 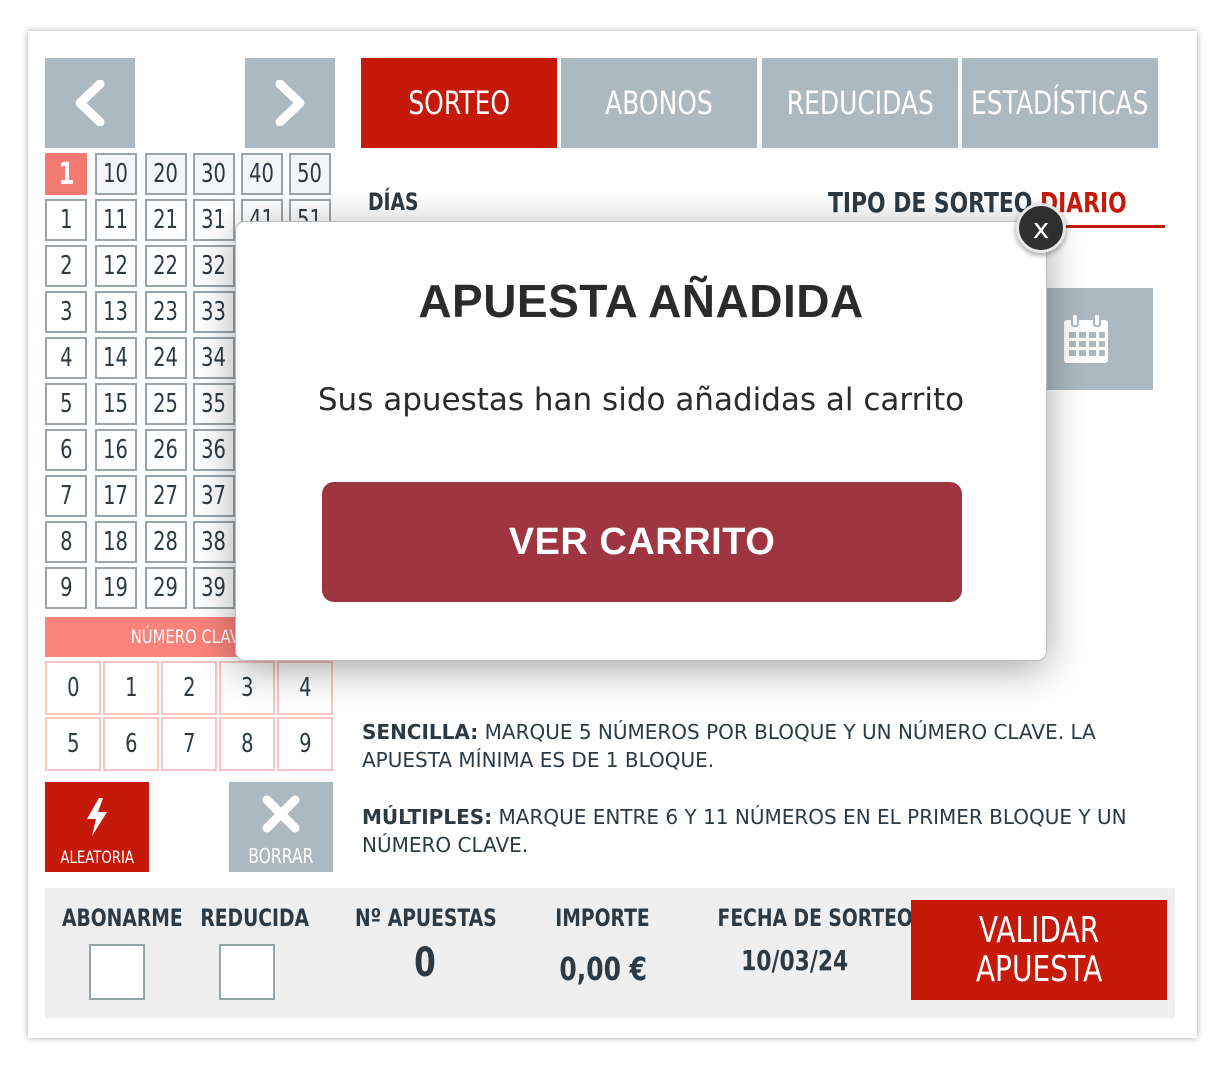 I want to click on close-icon: x, so click(x=1041, y=228).